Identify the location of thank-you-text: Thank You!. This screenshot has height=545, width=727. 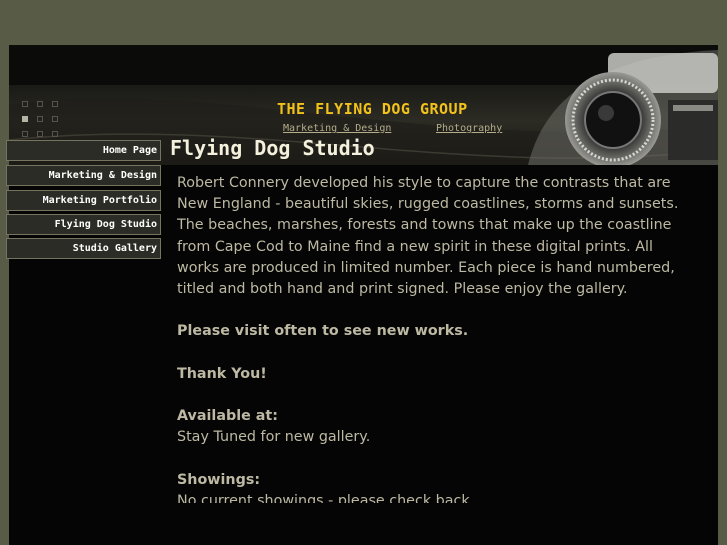
(222, 373).